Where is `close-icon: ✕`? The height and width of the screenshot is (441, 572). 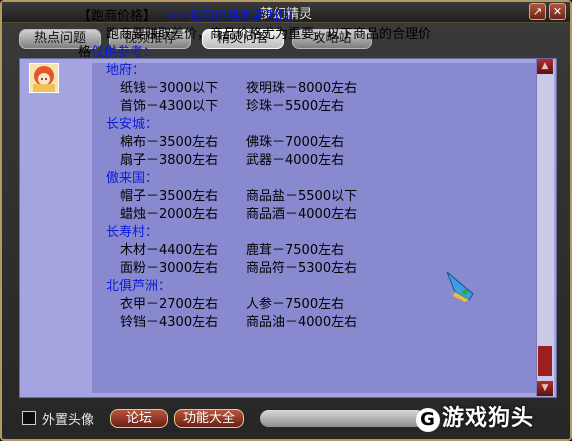 close-icon: ✕ is located at coordinates (557, 11).